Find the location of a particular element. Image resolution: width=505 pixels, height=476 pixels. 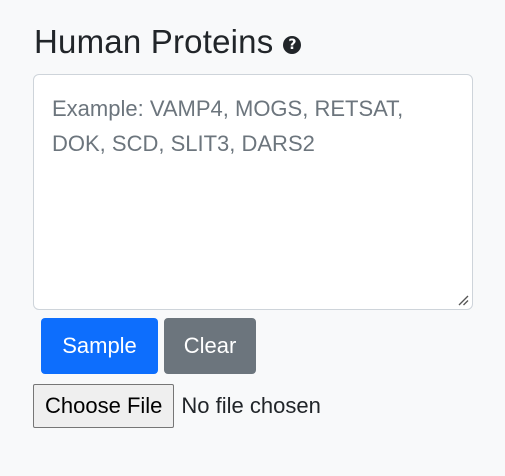

clear-button: Clear is located at coordinates (210, 346).